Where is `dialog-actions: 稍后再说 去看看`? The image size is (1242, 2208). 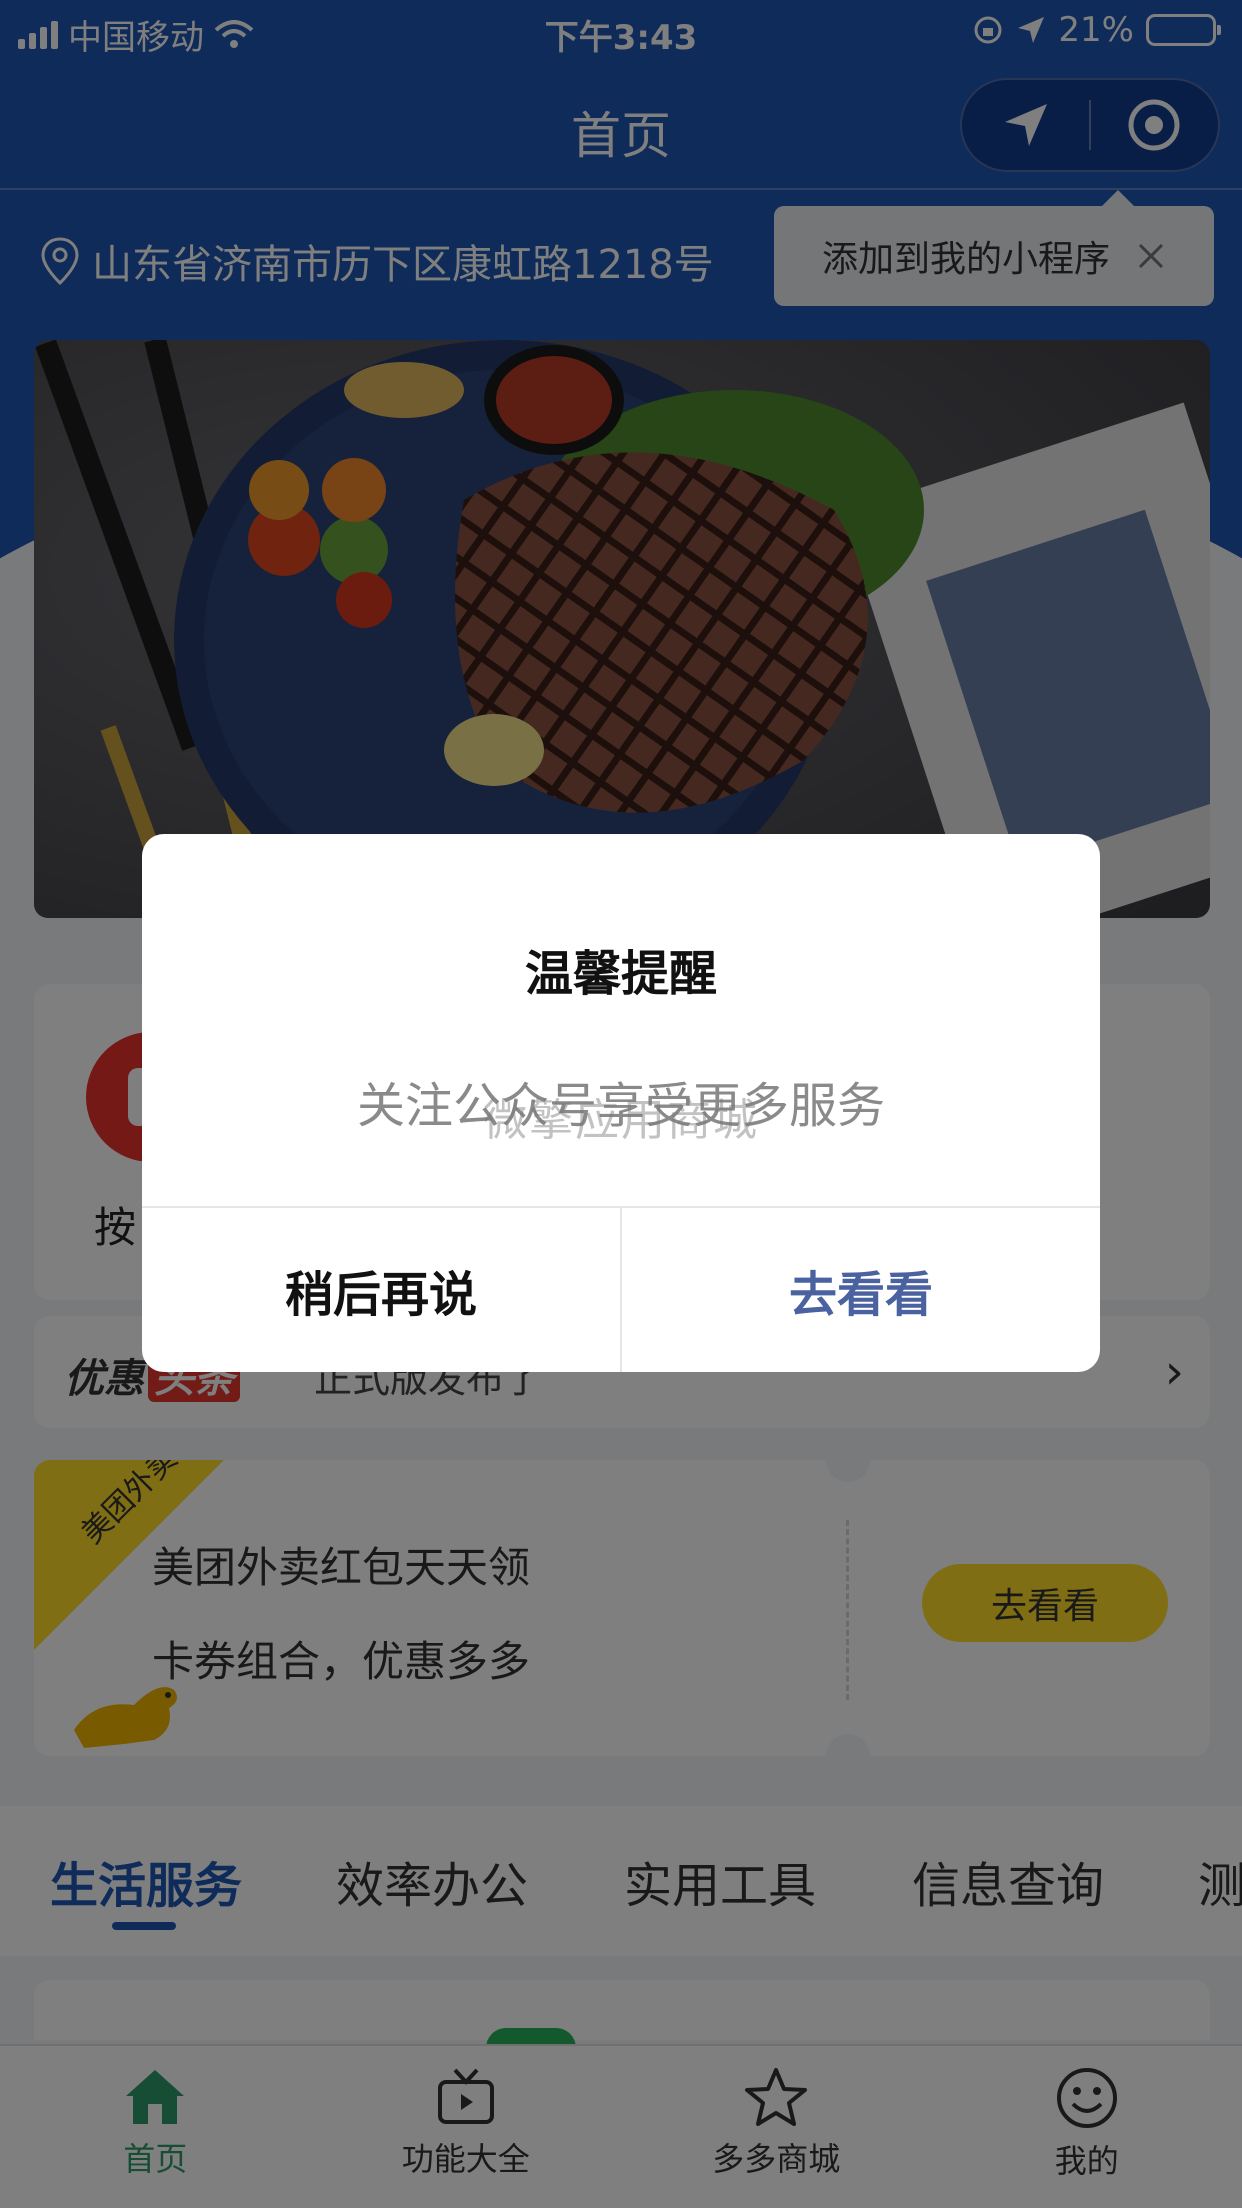 dialog-actions: 稍后再说 去看看 is located at coordinates (621, 1289).